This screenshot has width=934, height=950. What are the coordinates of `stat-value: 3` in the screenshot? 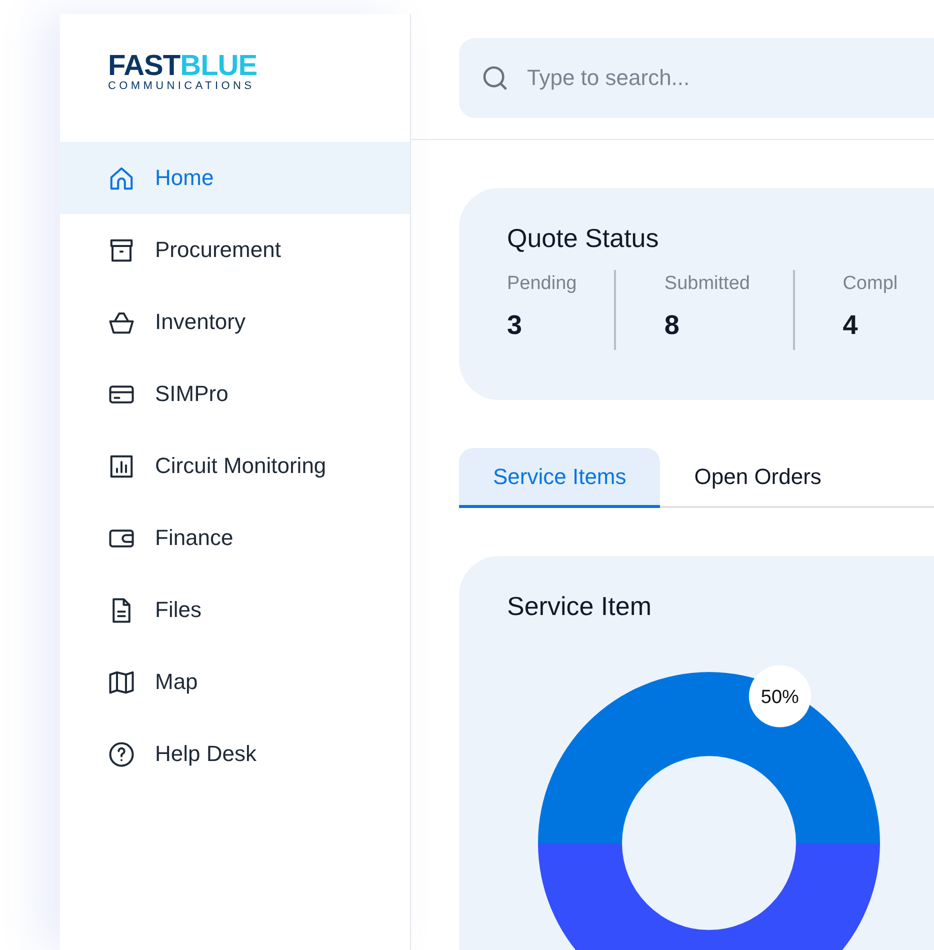 It's located at (515, 325).